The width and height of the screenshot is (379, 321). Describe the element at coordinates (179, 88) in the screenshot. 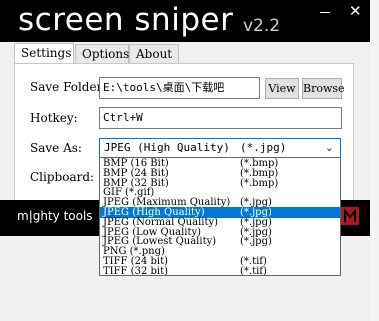

I see `save-folder-field: E:\tools\桌面\下载吧` at that location.